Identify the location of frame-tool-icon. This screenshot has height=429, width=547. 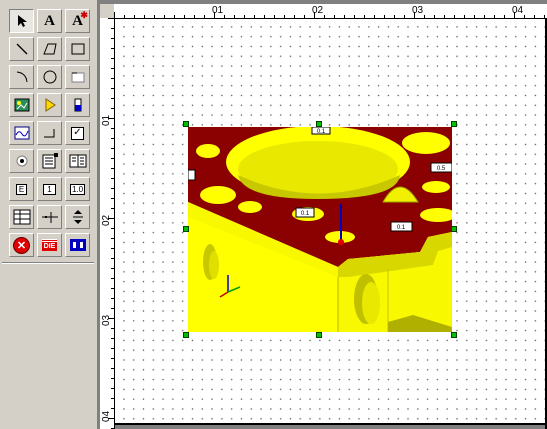
(78, 77).